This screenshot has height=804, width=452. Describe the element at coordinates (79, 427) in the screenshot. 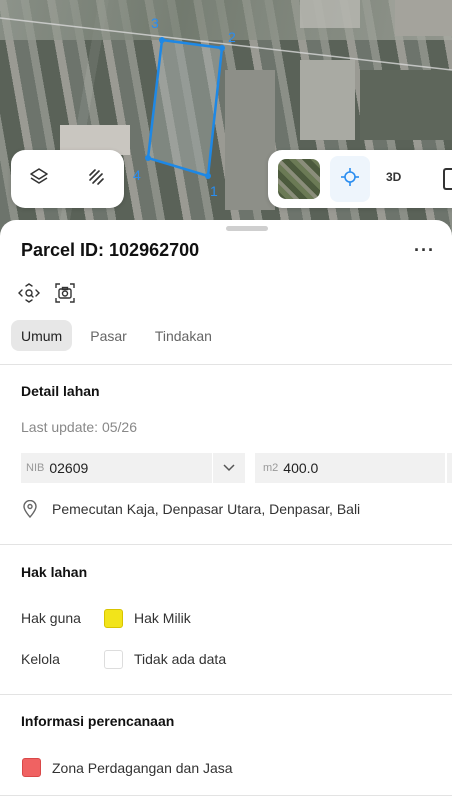

I see `last-update-text: Last update: 05/26` at that location.